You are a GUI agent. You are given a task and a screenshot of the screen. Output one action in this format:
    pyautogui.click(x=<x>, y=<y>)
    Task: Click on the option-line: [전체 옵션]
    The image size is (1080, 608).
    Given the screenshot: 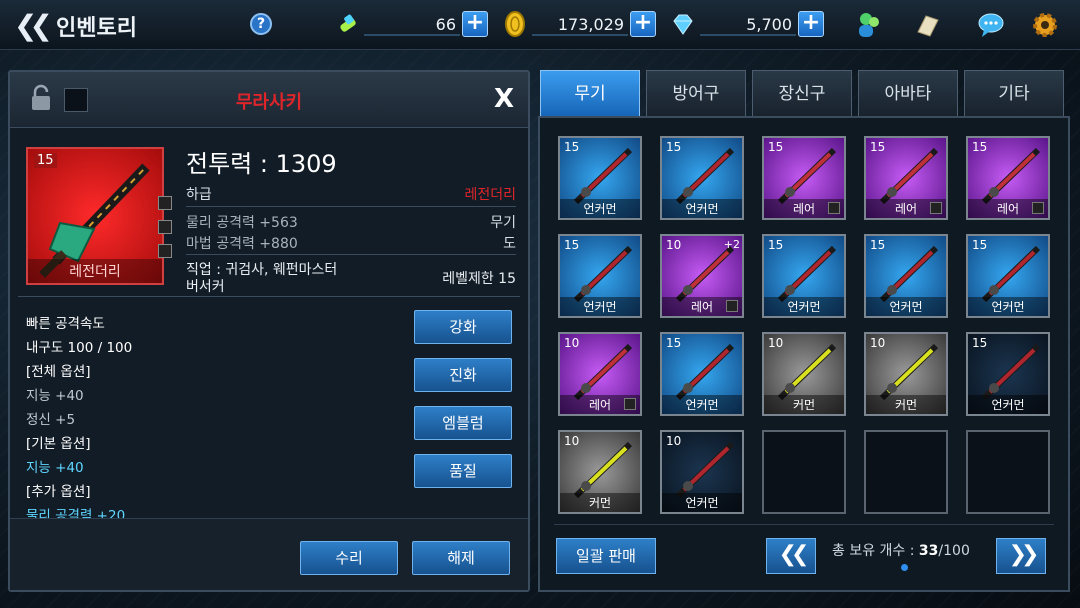 What is the action you would take?
    pyautogui.click(x=58, y=372)
    